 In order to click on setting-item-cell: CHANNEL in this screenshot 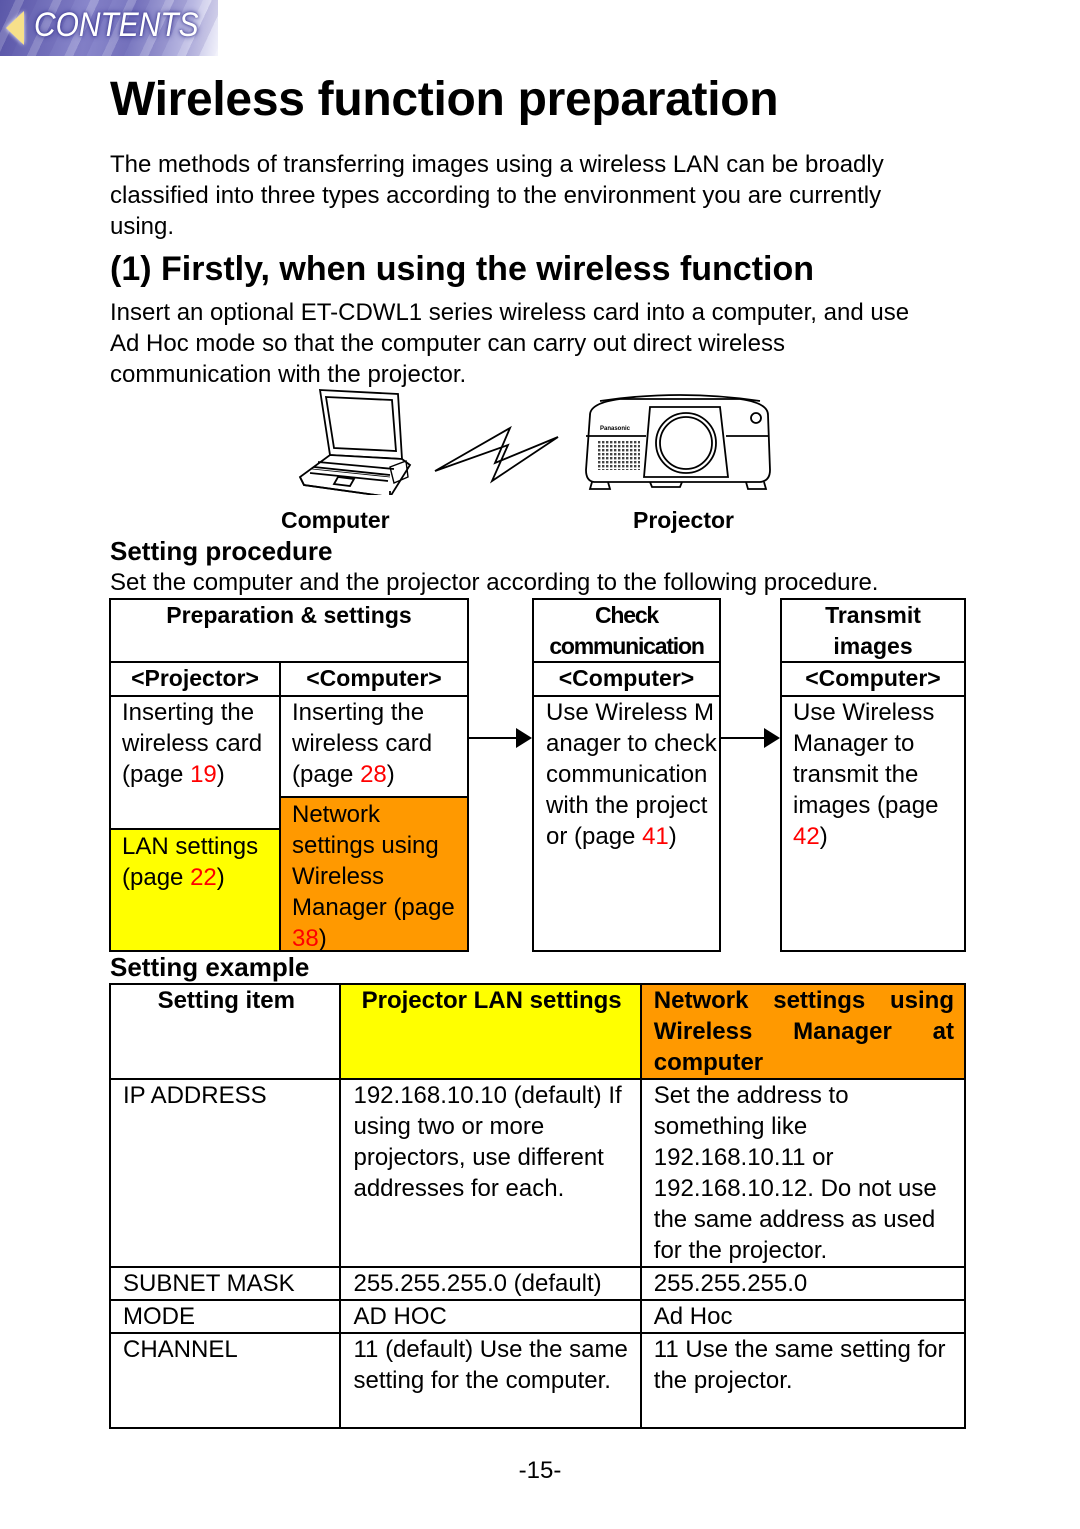, I will do `click(225, 1380)`.